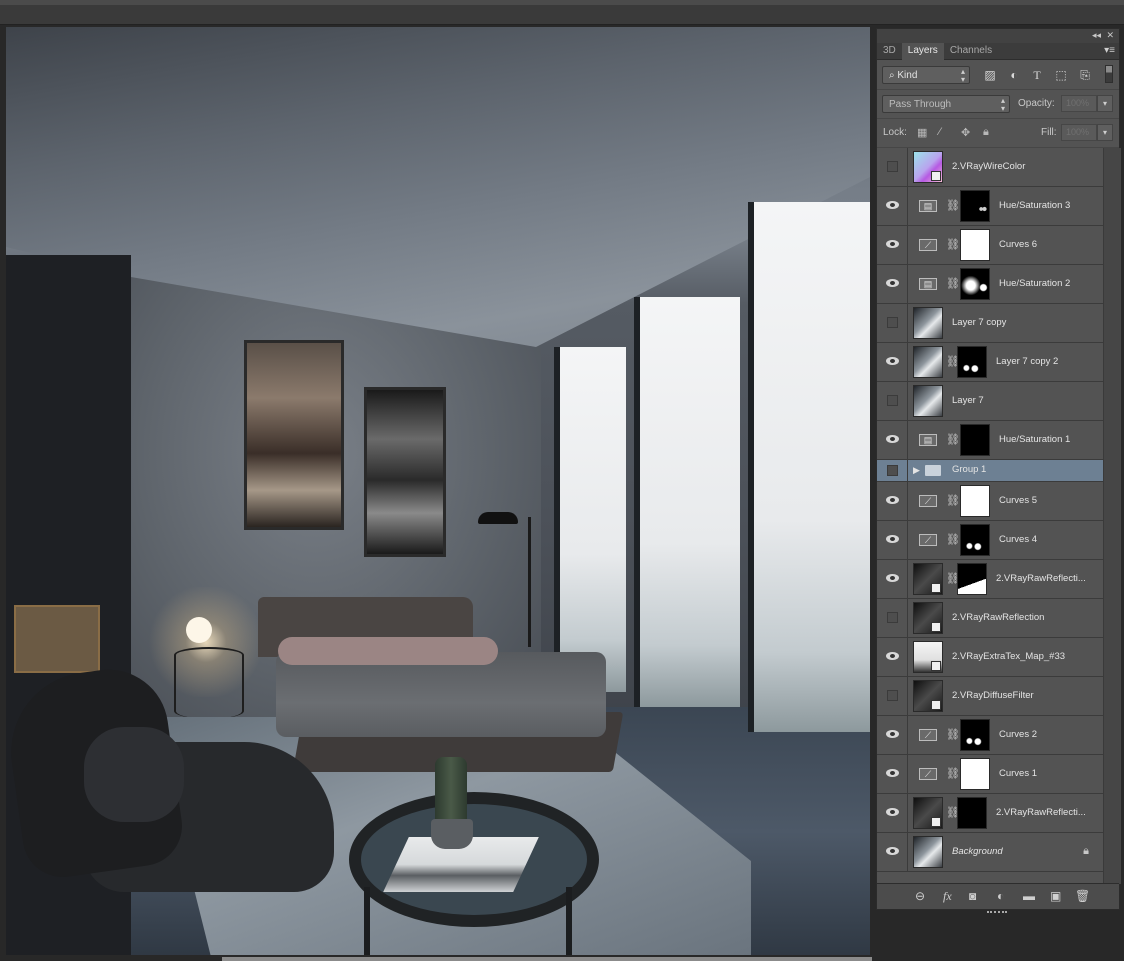  I want to click on shape-filter-icon: ⬚, so click(1061, 75).